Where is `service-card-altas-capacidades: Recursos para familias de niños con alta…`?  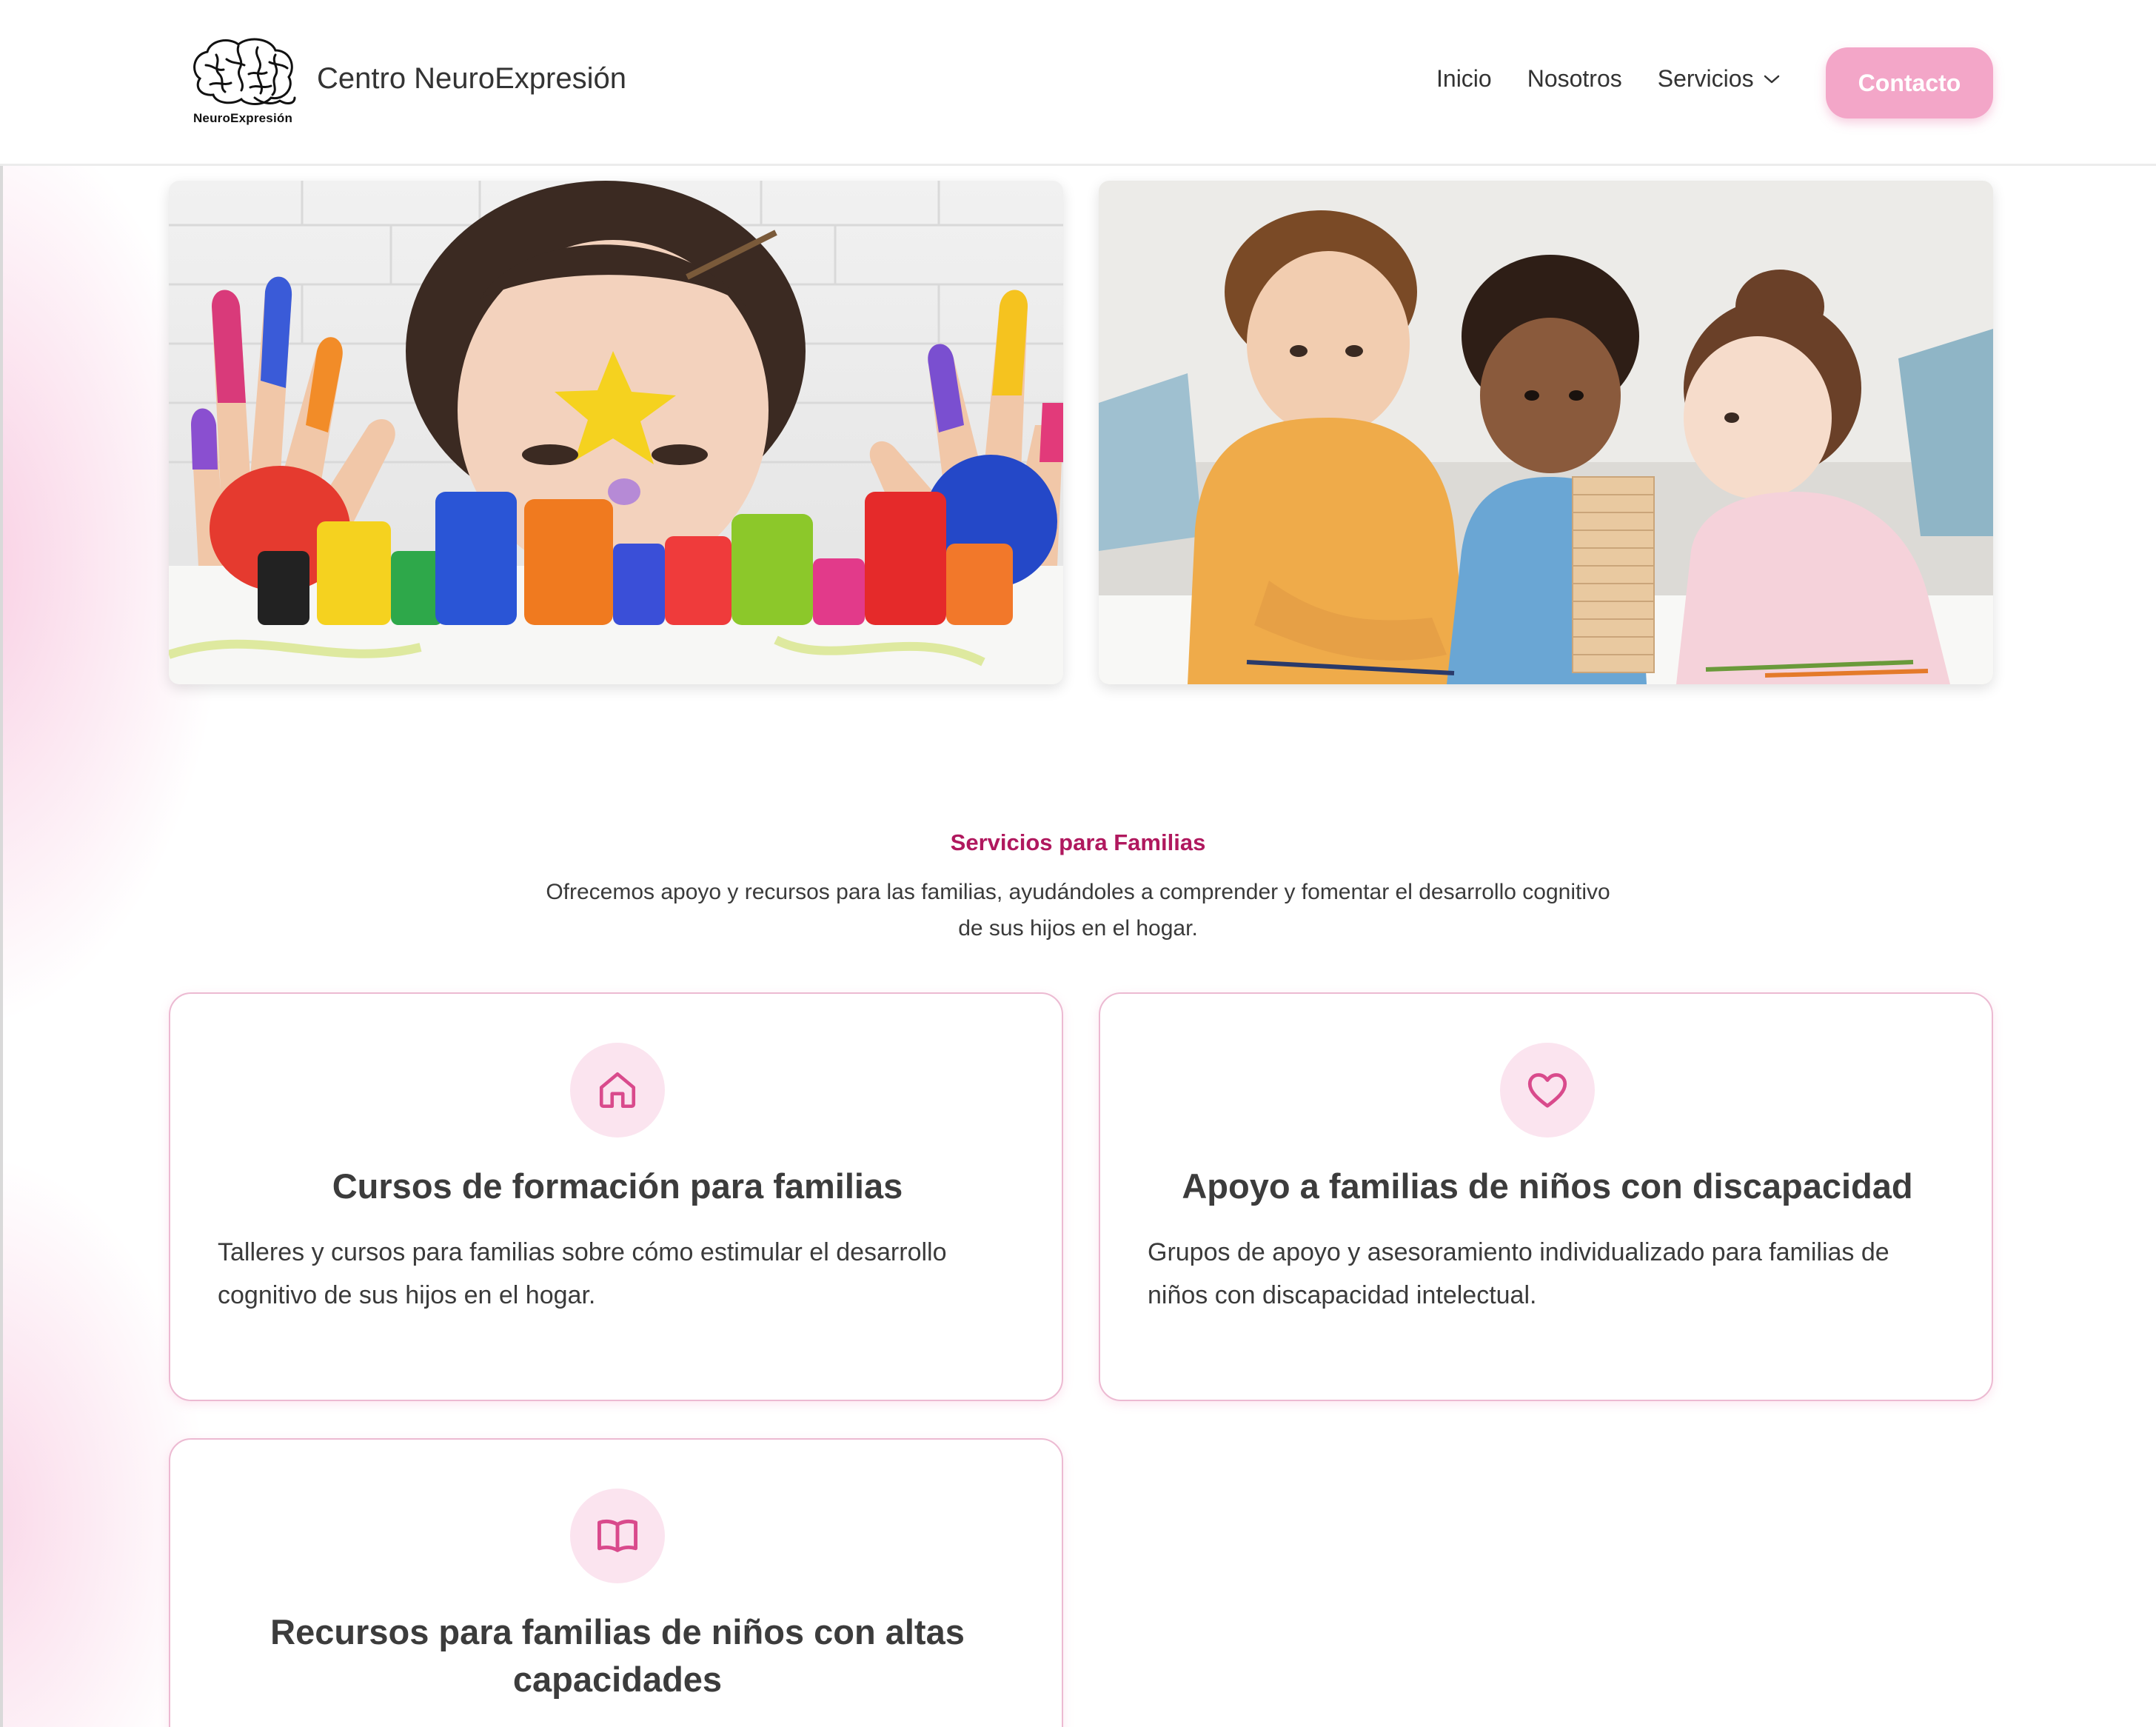 service-card-altas-capacidades: Recursos para familias de niños con alta… is located at coordinates (616, 1582).